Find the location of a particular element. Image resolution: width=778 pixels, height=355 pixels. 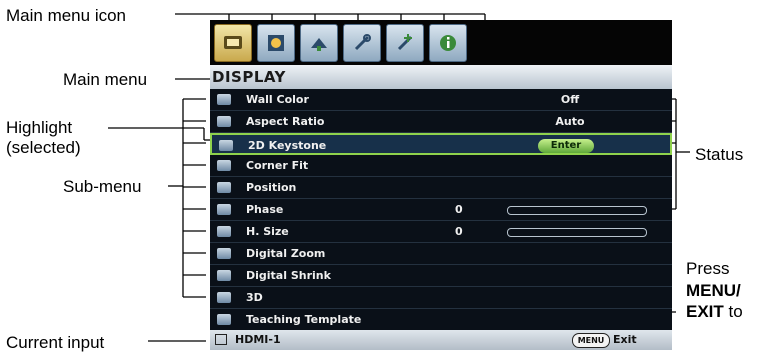

display-tab-icon is located at coordinates (233, 42).